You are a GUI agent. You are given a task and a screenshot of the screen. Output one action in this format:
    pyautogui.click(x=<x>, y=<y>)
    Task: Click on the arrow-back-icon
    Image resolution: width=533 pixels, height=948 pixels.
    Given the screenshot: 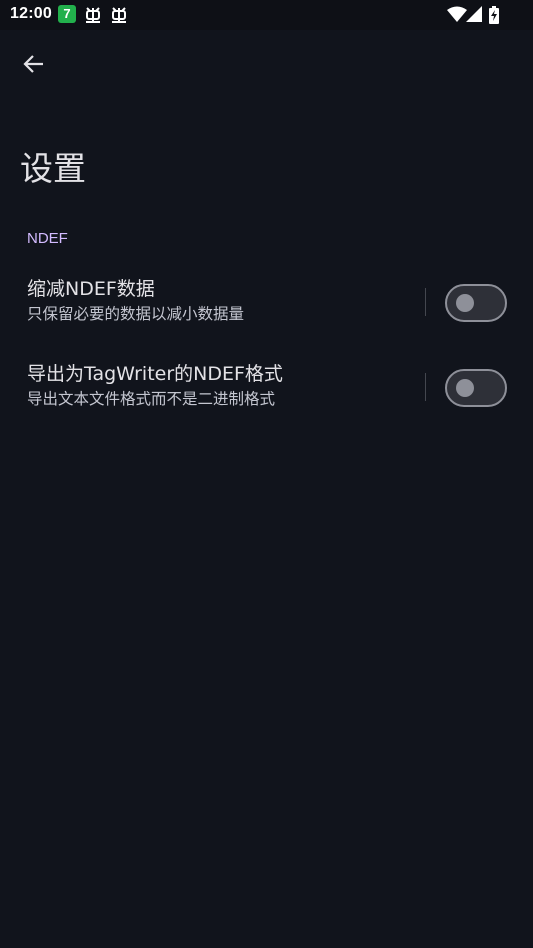 What is the action you would take?
    pyautogui.click(x=34, y=66)
    